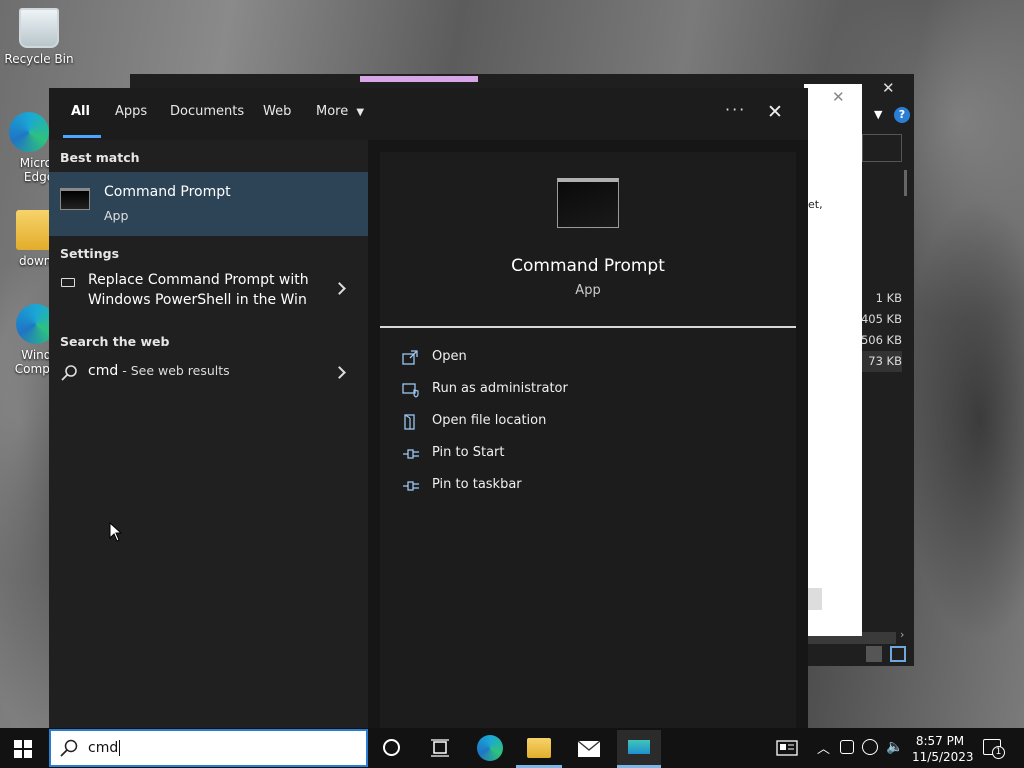 The height and width of the screenshot is (768, 1024). I want to click on notification-icon: 1, so click(994, 749).